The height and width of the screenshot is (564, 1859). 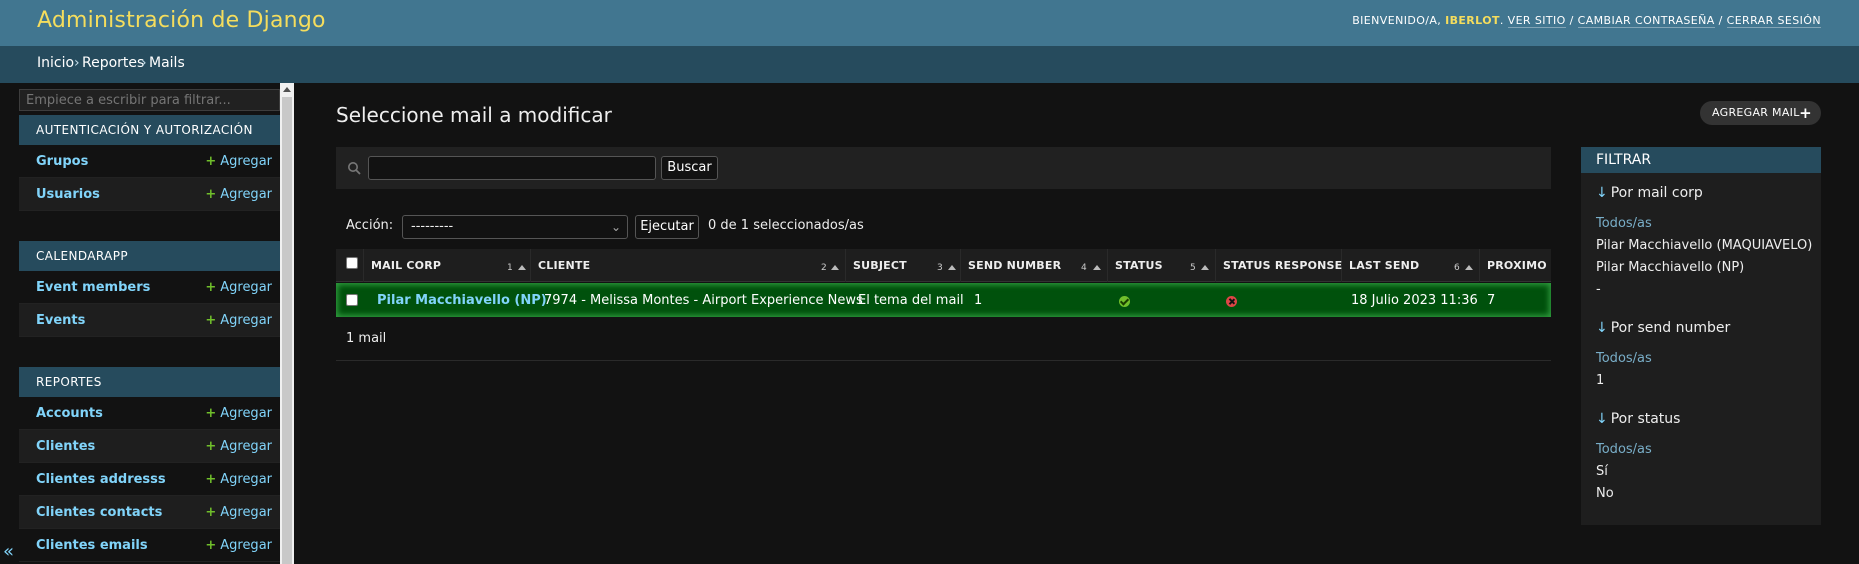 I want to click on sidebar-item-clientes-addresss: Clientes addresss + Agregar, so click(x=149, y=479).